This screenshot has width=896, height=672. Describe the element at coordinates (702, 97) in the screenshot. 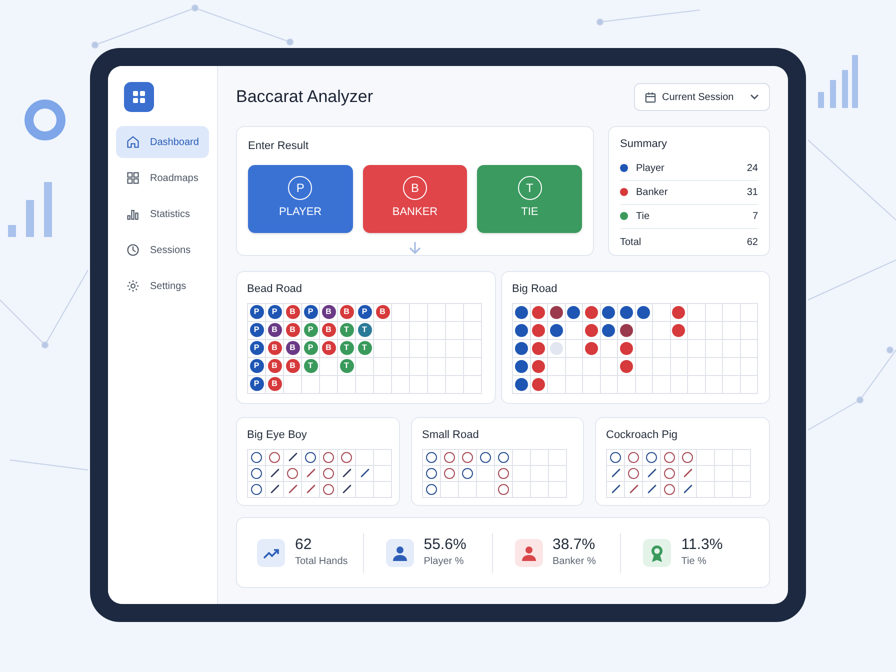

I see `session-dropdown: Current Session` at that location.